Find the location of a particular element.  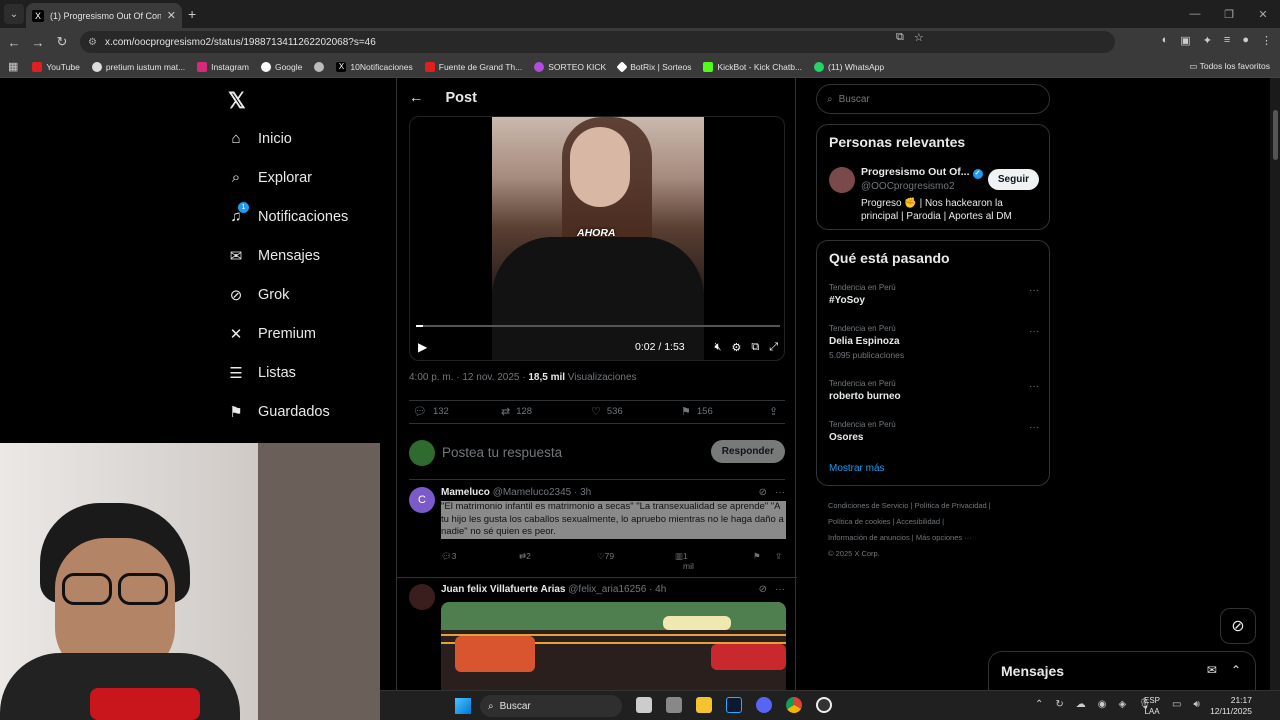

nav-mensajes: ✉ Mensajes is located at coordinates (274, 256).